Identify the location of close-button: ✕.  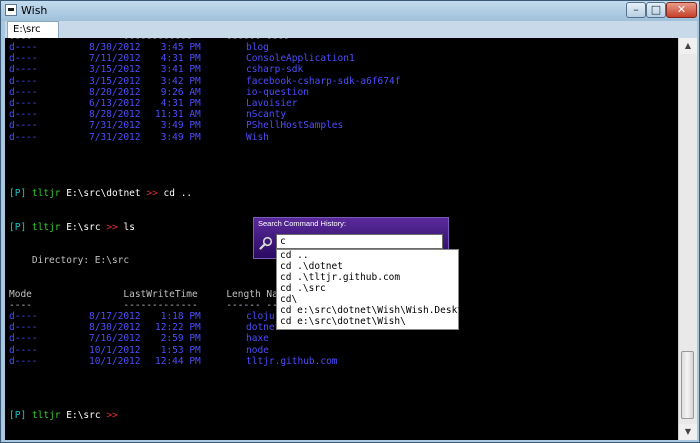
(681, 10).